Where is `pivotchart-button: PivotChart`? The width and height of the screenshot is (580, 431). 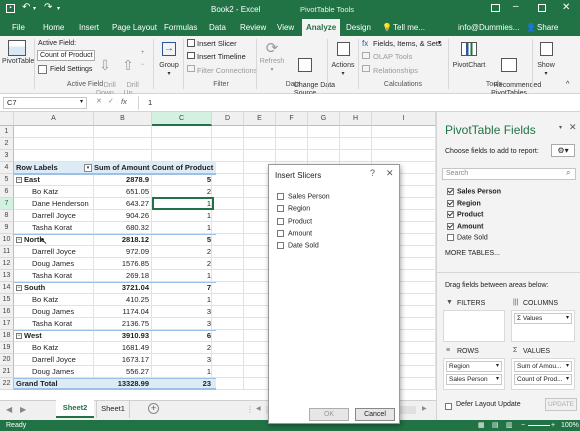 pivotchart-button: PivotChart is located at coordinates (469, 55).